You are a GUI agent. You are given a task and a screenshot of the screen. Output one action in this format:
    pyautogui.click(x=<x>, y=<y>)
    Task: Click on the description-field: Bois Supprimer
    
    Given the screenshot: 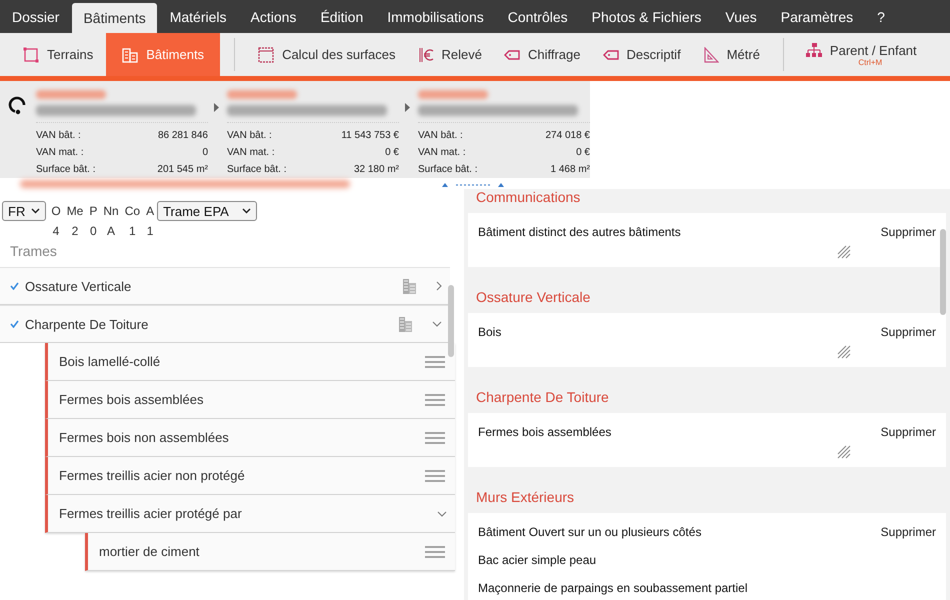 What is the action you would take?
    pyautogui.click(x=707, y=340)
    